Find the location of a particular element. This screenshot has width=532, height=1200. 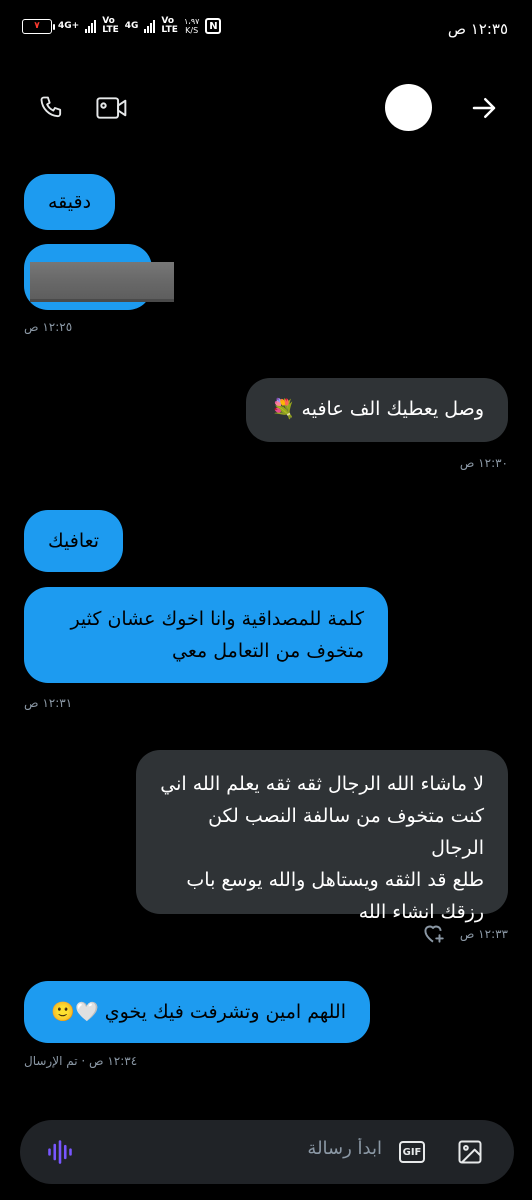

message-timestamp: ١٢:٣٣ ص is located at coordinates (483, 934).